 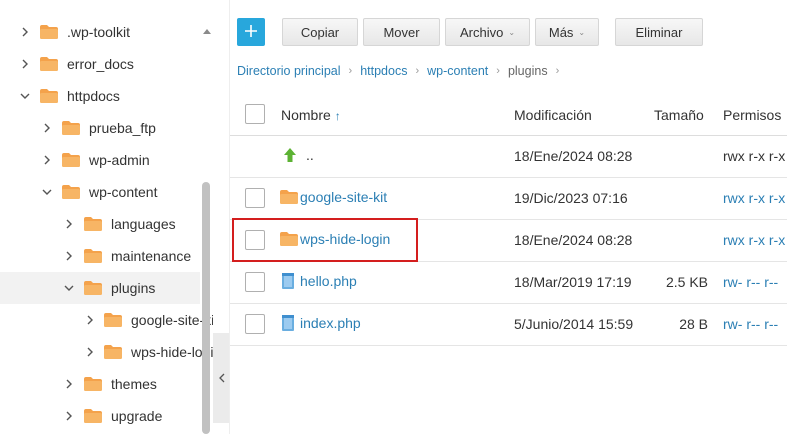 I want to click on parent-folder-arrow-icon, so click(x=291, y=155).